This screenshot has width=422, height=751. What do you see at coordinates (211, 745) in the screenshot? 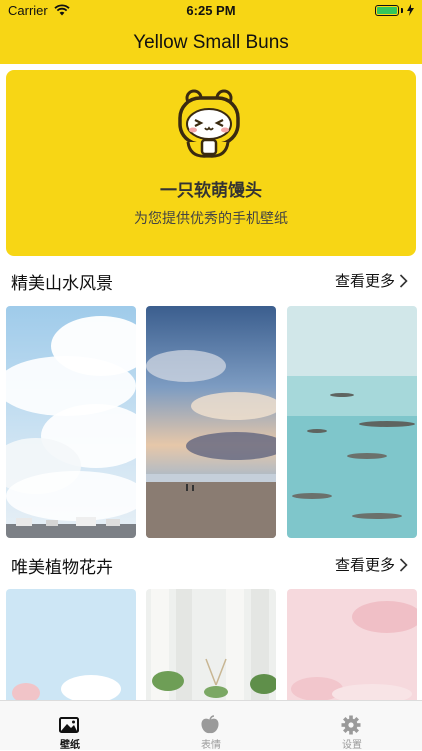
I see `tab-label: 表情` at bounding box center [211, 745].